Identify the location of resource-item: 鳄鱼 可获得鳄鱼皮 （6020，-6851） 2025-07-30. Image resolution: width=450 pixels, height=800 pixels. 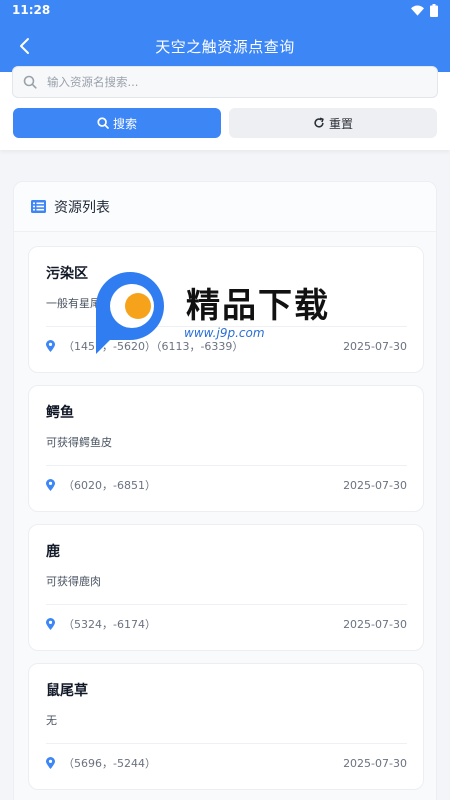
(226, 448).